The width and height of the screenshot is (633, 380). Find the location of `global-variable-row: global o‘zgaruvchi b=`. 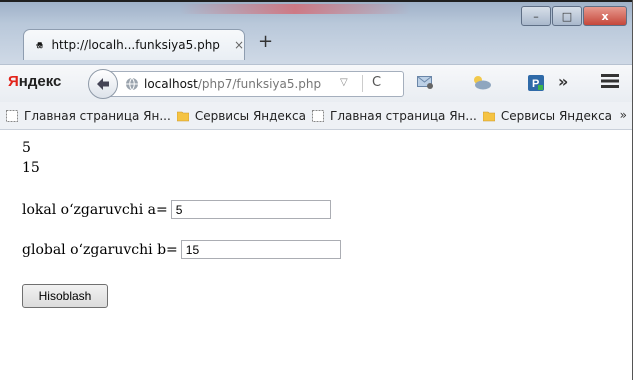

global-variable-row: global o‘zgaruvchi b= is located at coordinates (181, 249).